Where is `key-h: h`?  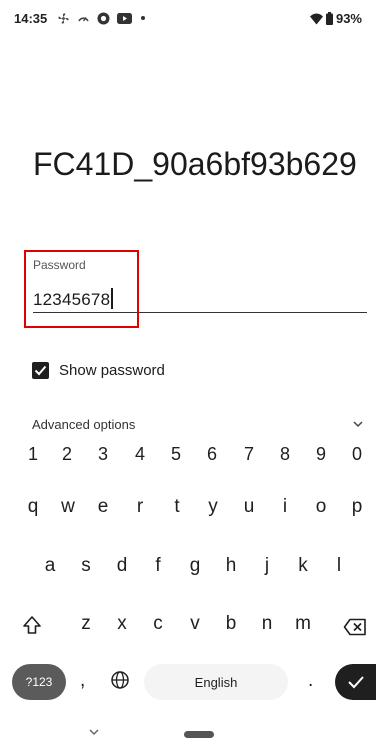
key-h: h is located at coordinates (231, 566).